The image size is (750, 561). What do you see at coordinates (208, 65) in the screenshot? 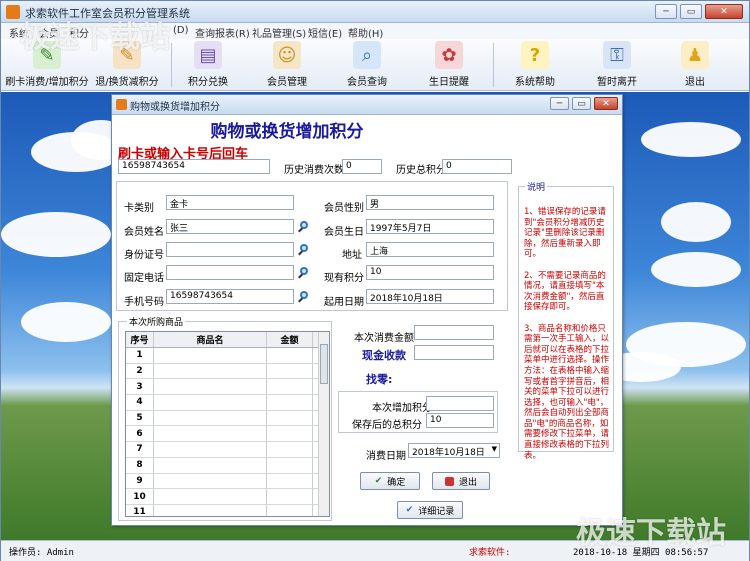
I see `toolbar-points-exchange: ▤ 积分兑换` at bounding box center [208, 65].